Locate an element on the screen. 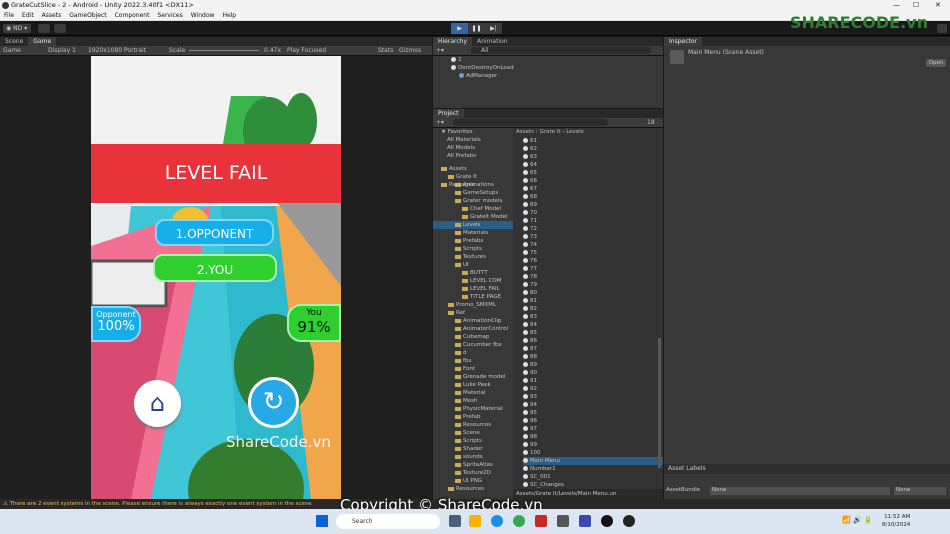 The width and height of the screenshot is (950, 534). unity-hub-icon is located at coordinates (607, 521).